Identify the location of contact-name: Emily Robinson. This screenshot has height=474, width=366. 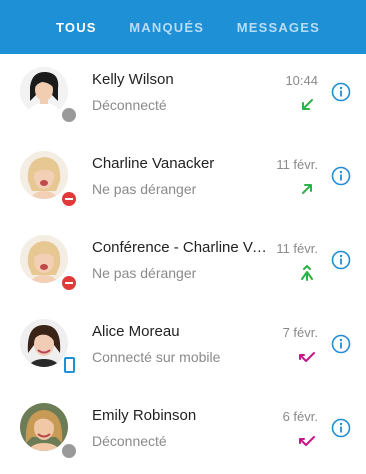
(144, 415).